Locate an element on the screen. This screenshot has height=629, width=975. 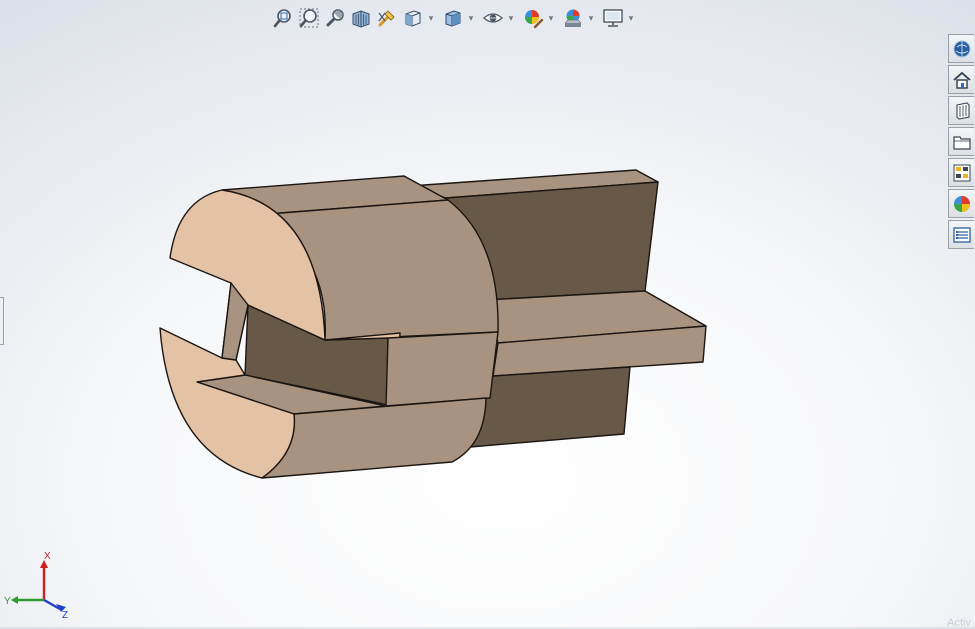
appearances-icon is located at coordinates (961, 203).